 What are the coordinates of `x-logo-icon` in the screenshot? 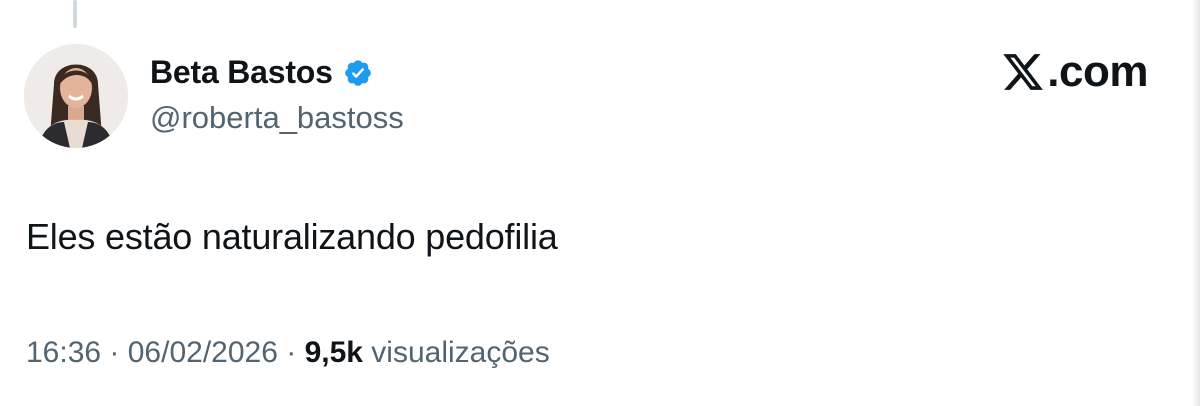 It's located at (1023, 72).